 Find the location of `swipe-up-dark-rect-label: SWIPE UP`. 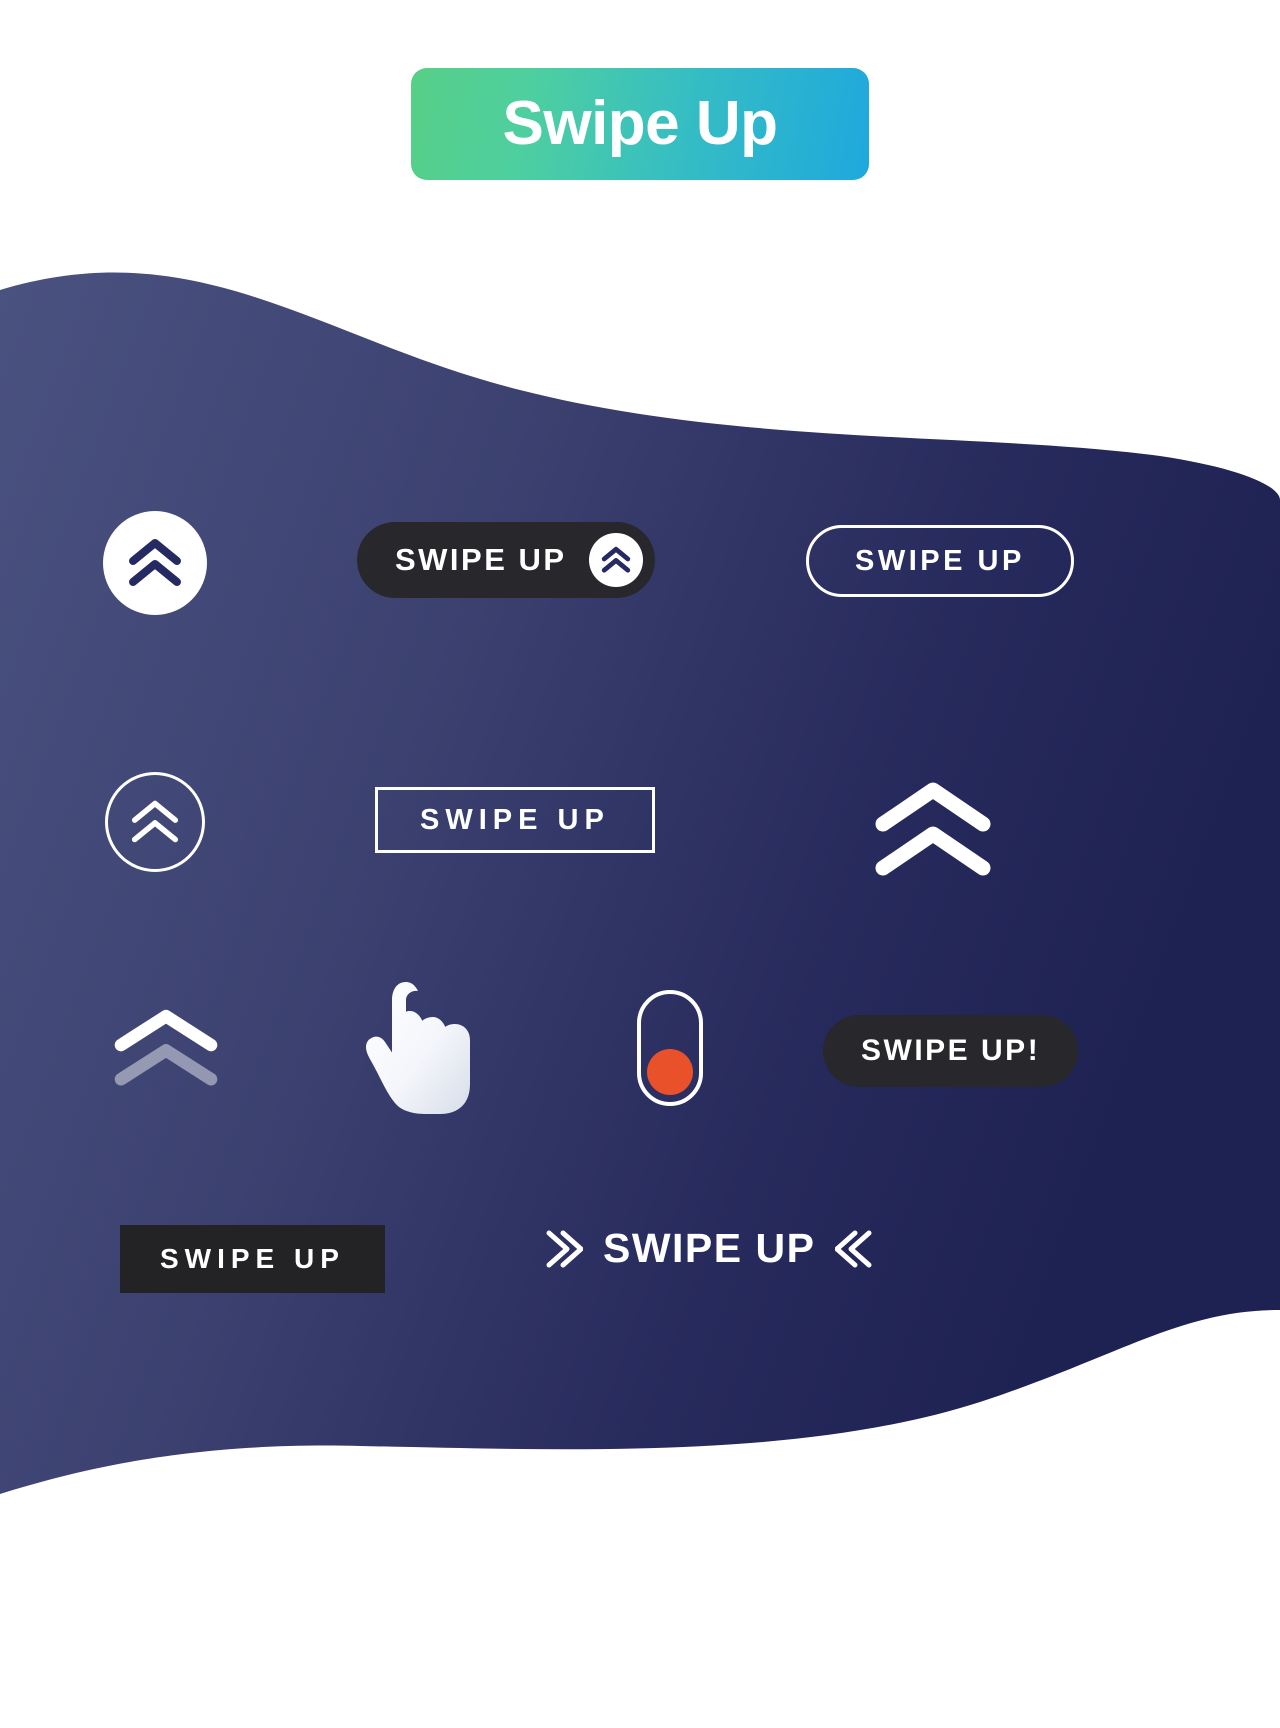

swipe-up-dark-rect-label: SWIPE UP is located at coordinates (252, 1258).